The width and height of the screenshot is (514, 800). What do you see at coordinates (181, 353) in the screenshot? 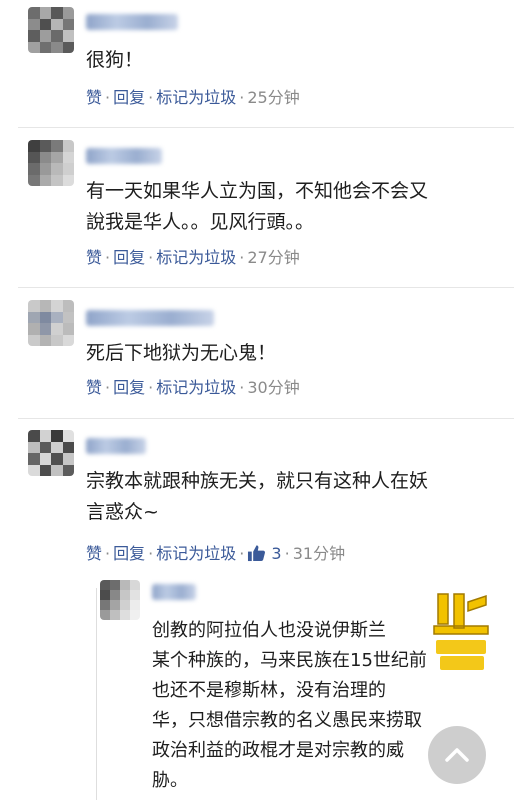
I see `comment-text: 死后下地狱为无心鬼！` at bounding box center [181, 353].